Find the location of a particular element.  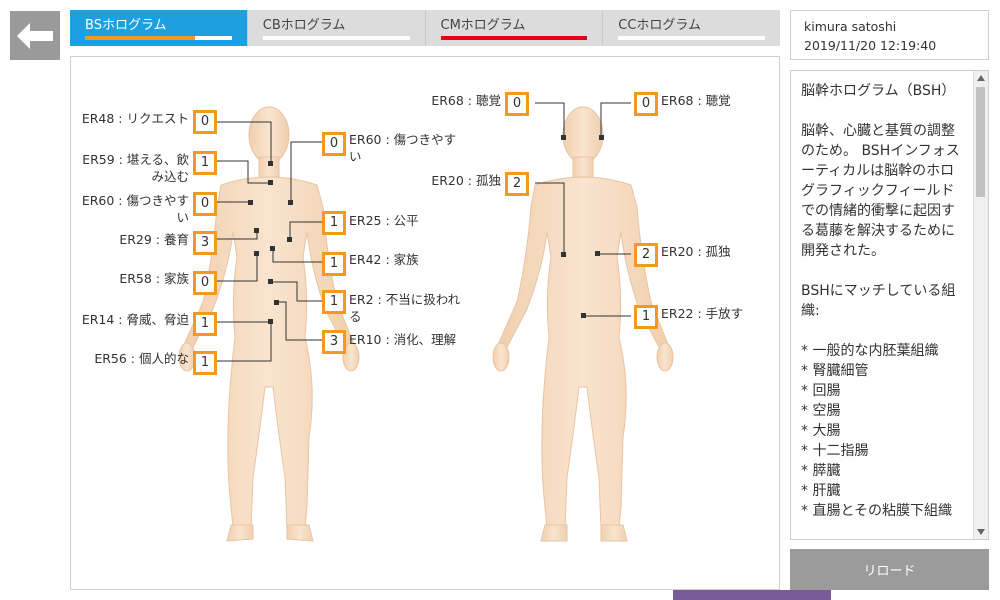

scroll-down-button is located at coordinates (981, 532).